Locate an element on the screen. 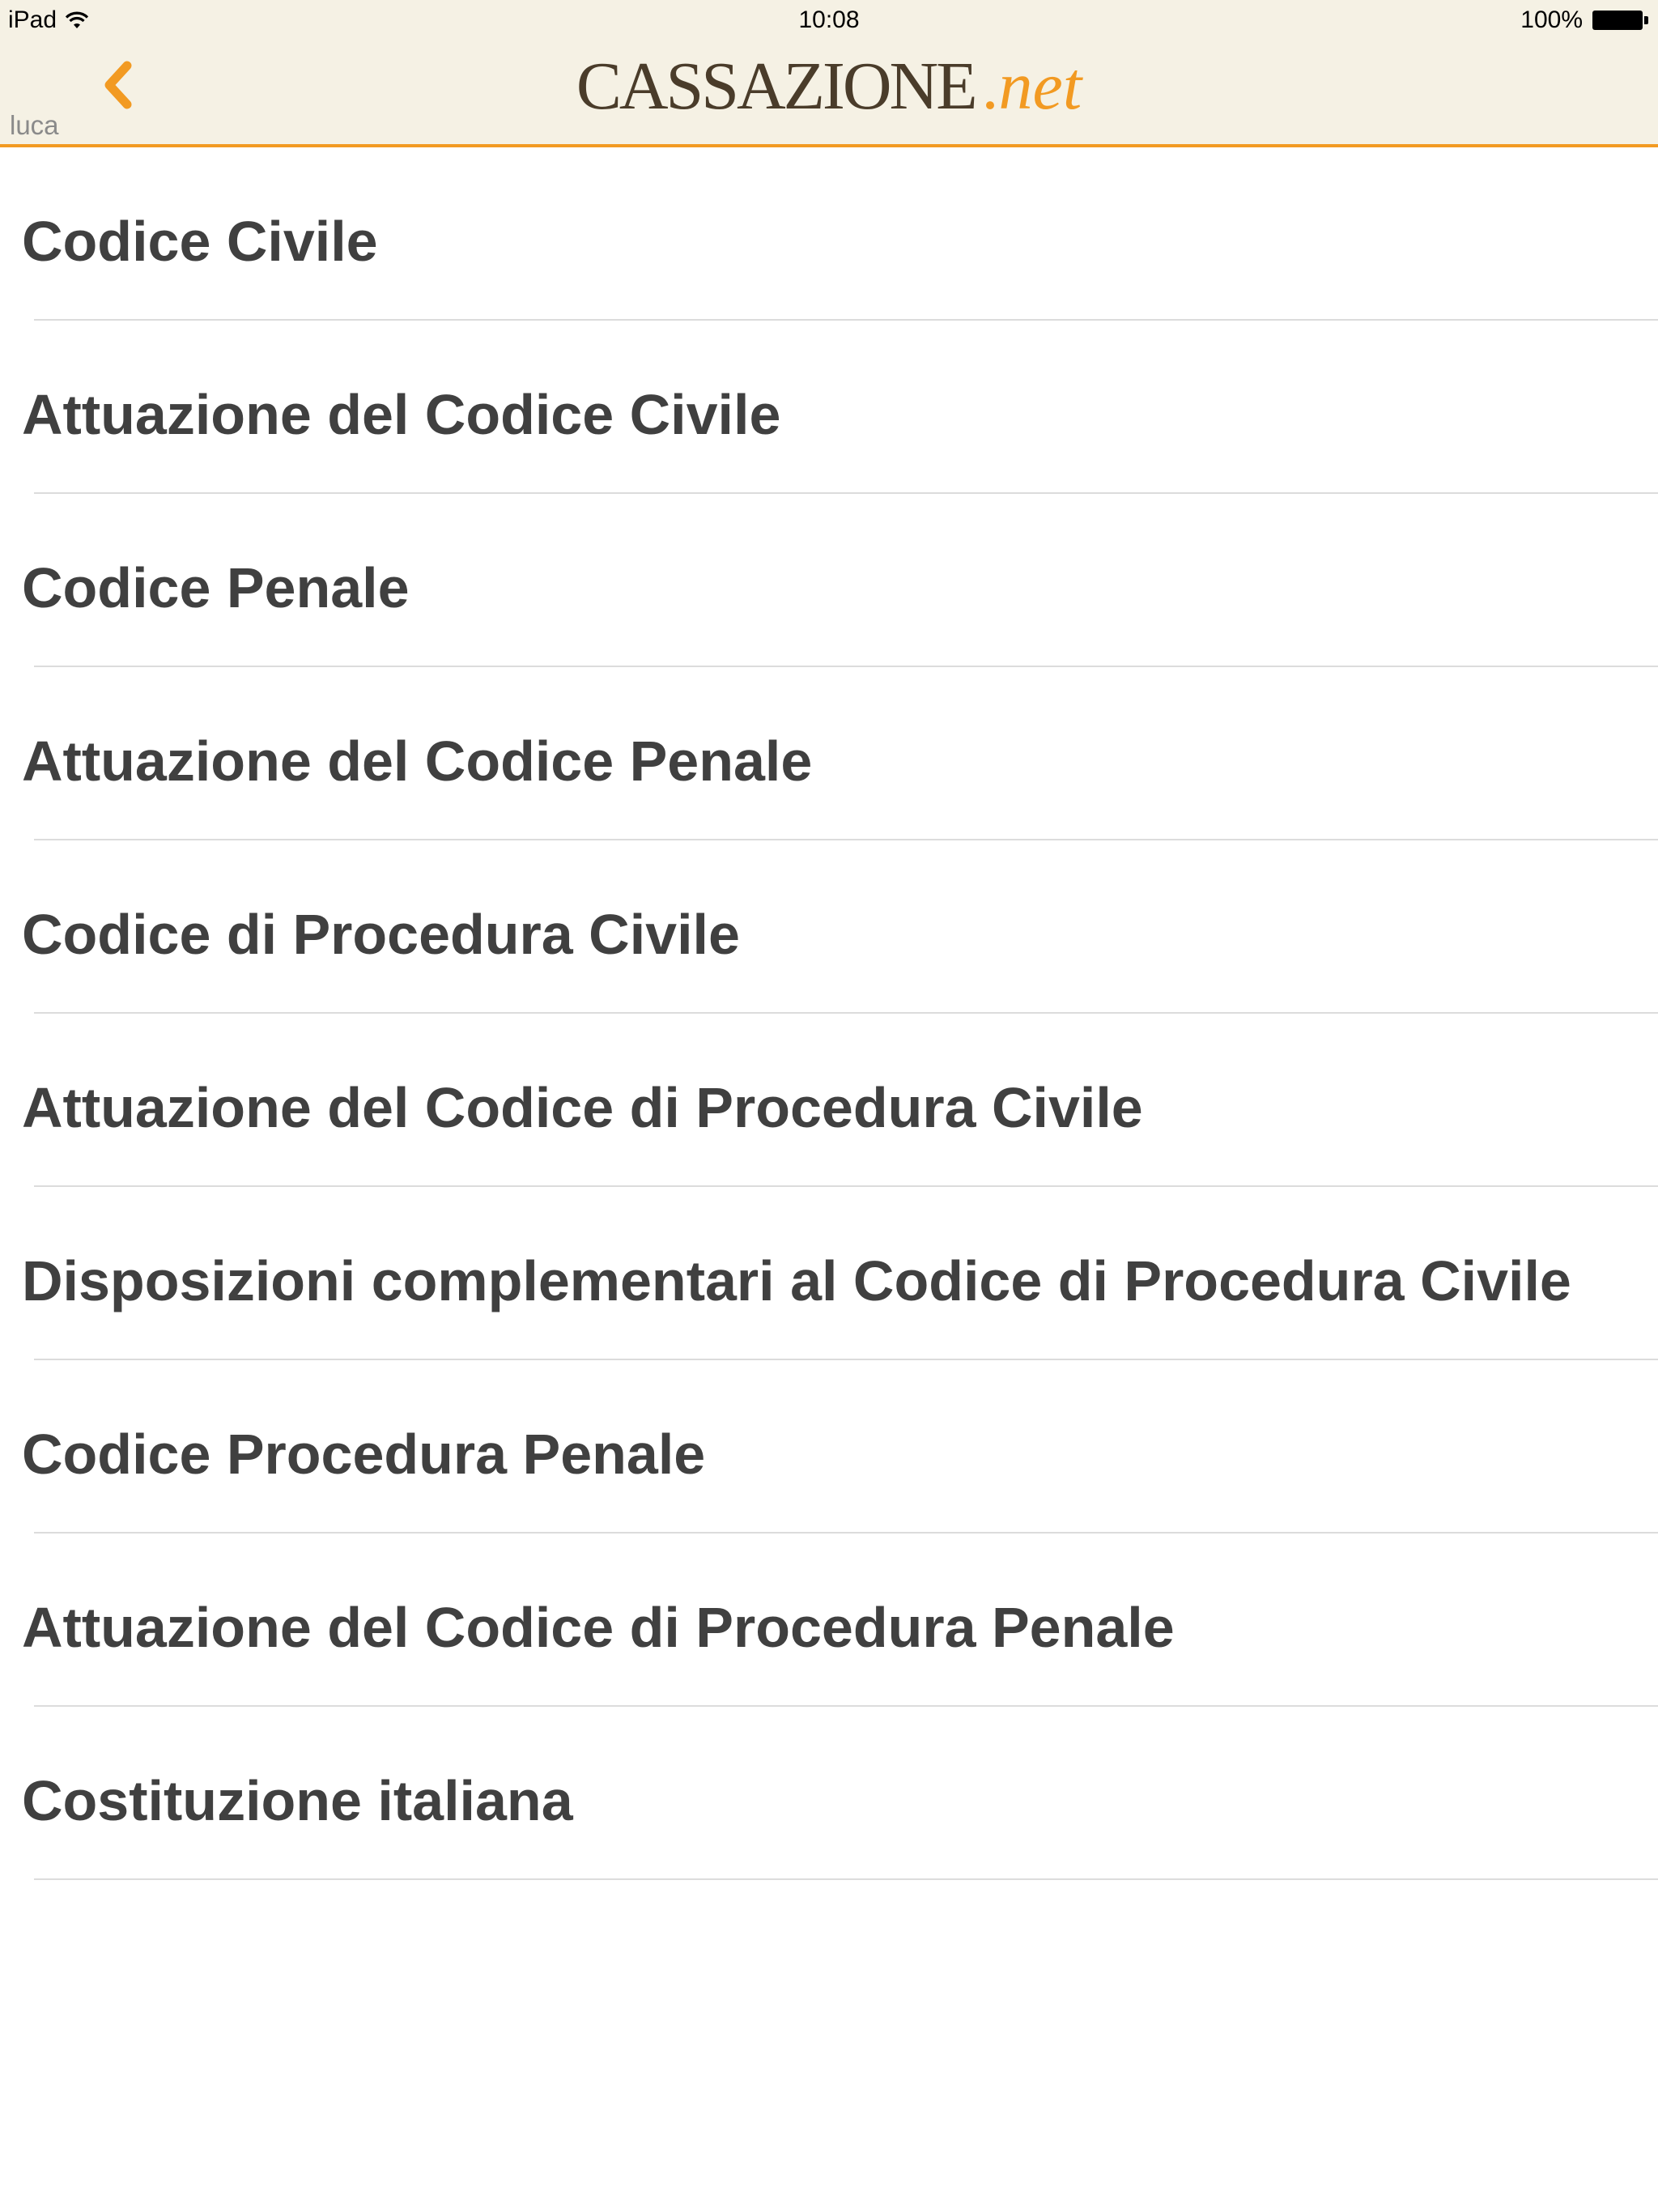  list-item-codice-penale: Codice Penale is located at coordinates (829, 581).